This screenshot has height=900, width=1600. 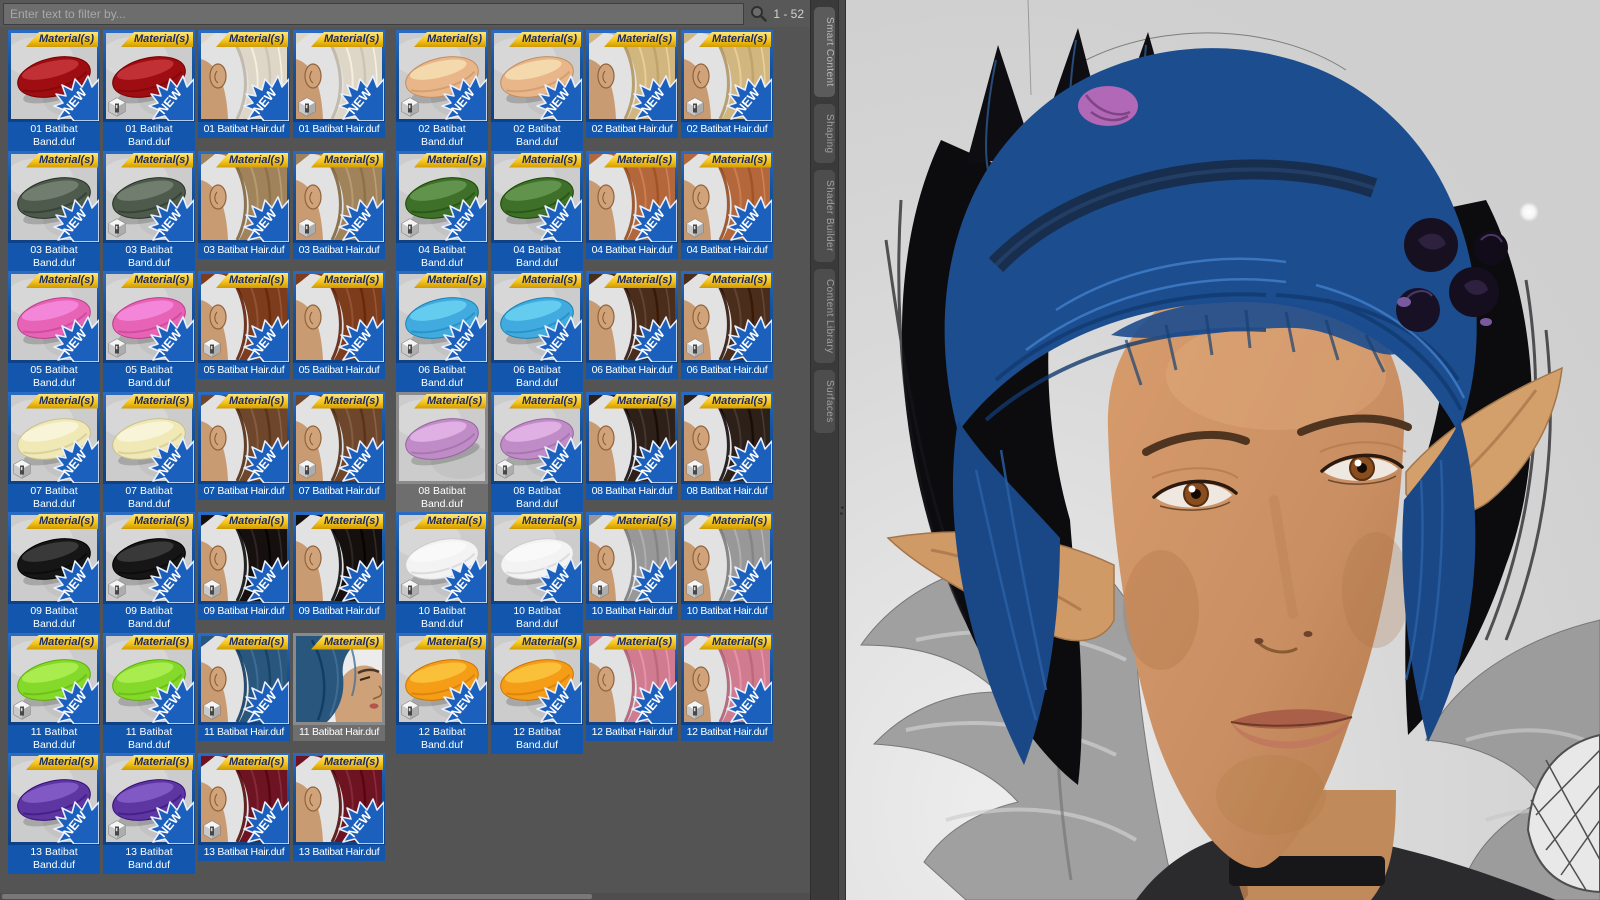 What do you see at coordinates (824, 52) in the screenshot?
I see `tab-smart-content: Smart Content` at bounding box center [824, 52].